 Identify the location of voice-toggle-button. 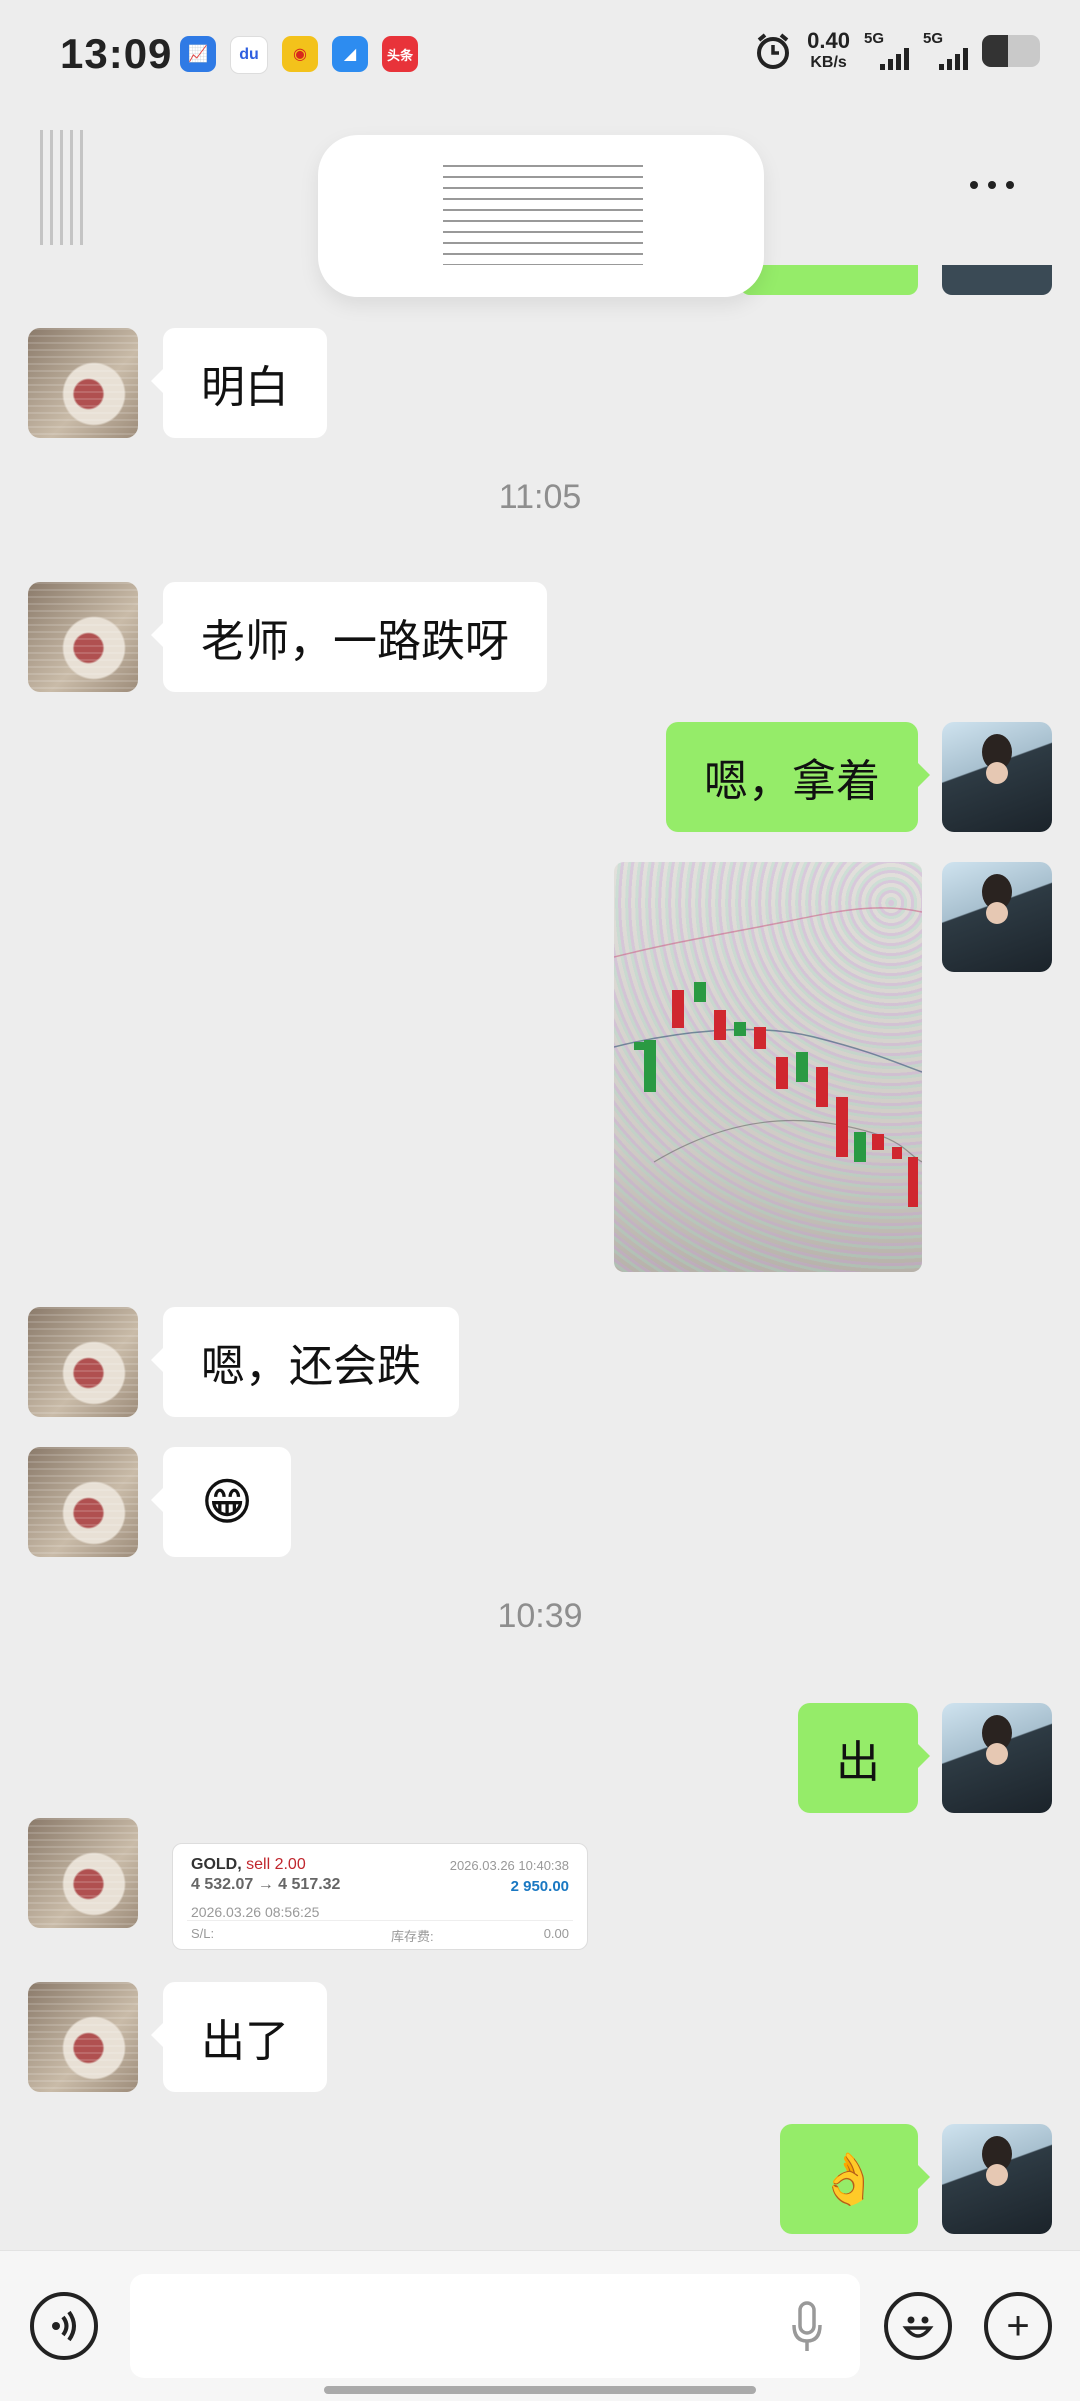
(64, 2326).